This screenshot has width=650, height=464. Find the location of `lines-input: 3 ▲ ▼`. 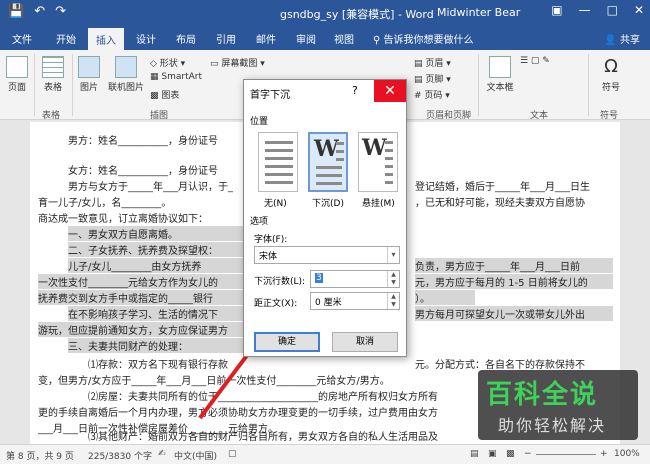

lines-input: 3 ▲ ▼ is located at coordinates (355, 279).